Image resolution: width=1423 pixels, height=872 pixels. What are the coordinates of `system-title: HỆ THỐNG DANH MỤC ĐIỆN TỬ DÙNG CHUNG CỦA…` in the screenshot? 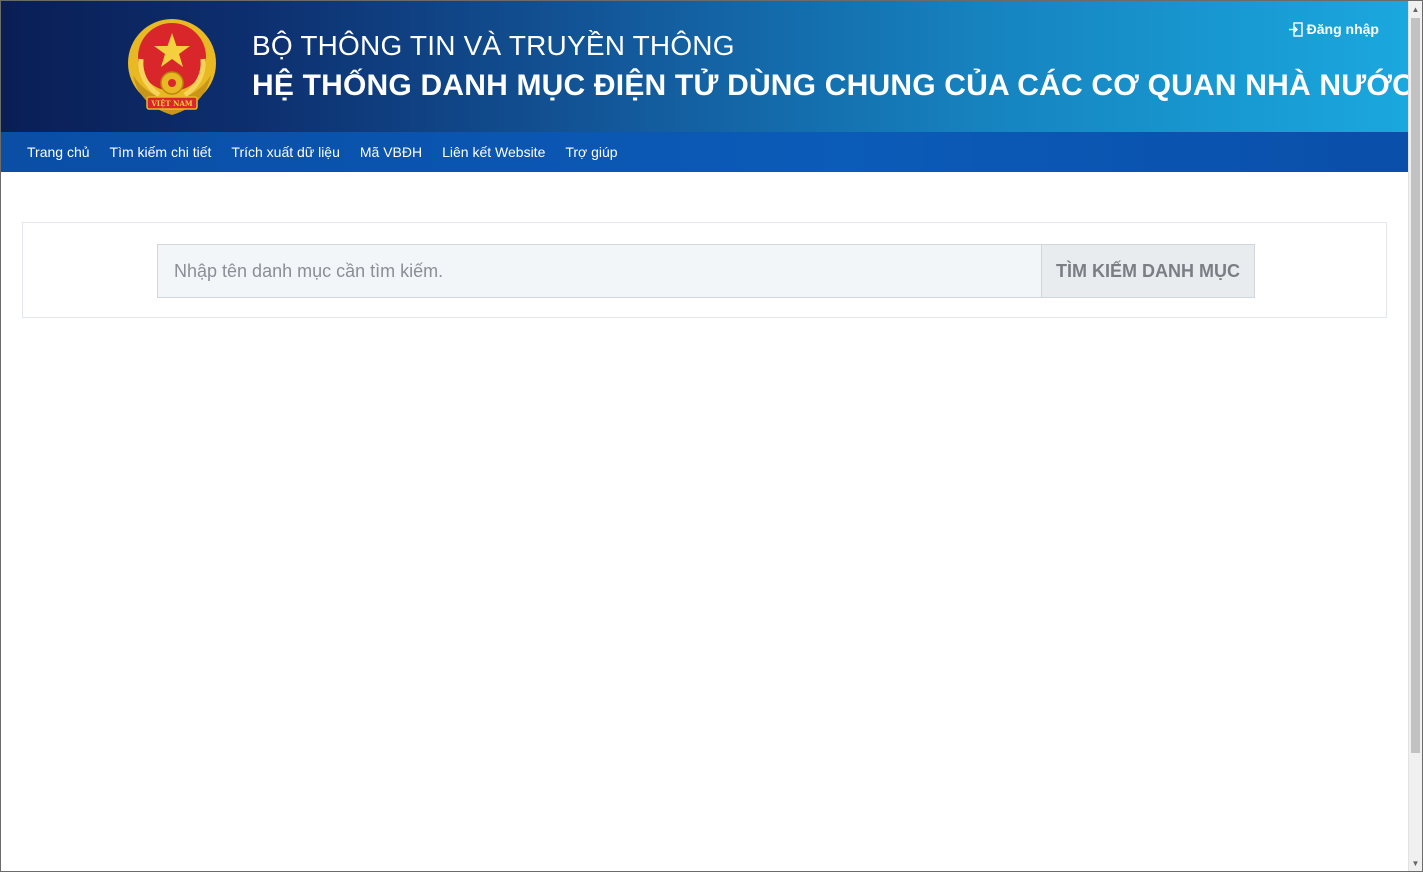 It's located at (833, 85).